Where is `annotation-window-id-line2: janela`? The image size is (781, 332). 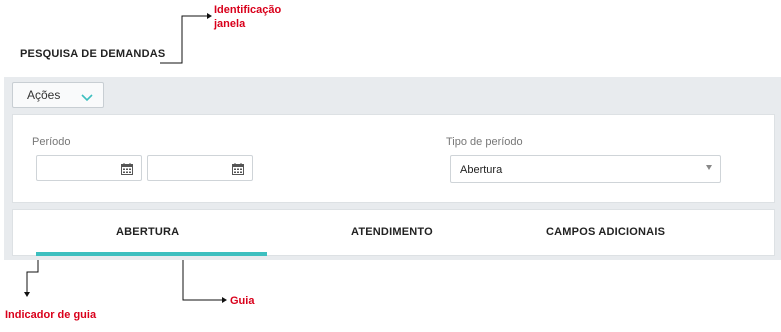 annotation-window-id-line2: janela is located at coordinates (230, 24).